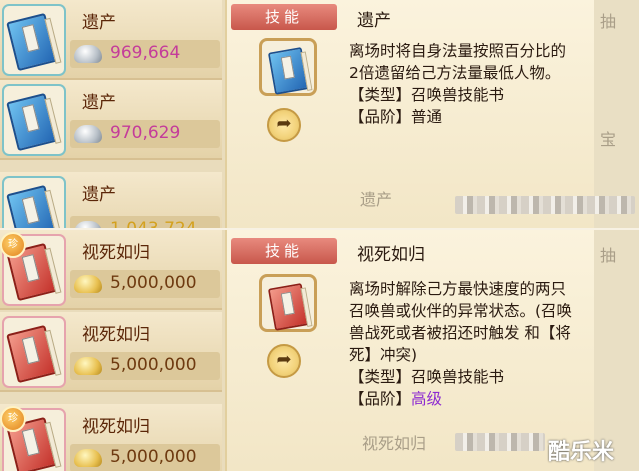 The image size is (639, 471). I want to click on list-item: 视死如归 5,000,000, so click(111, 352).